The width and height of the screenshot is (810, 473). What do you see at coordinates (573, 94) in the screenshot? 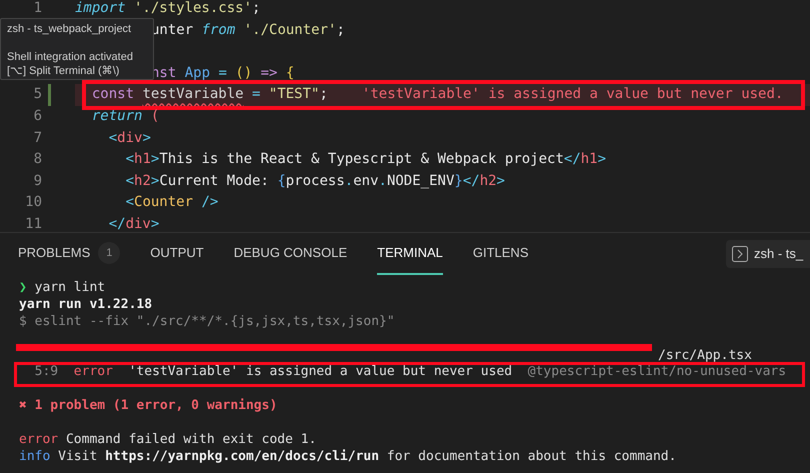
I see `inline-error-message: 'testVariable' is assigned a value but never used.` at bounding box center [573, 94].